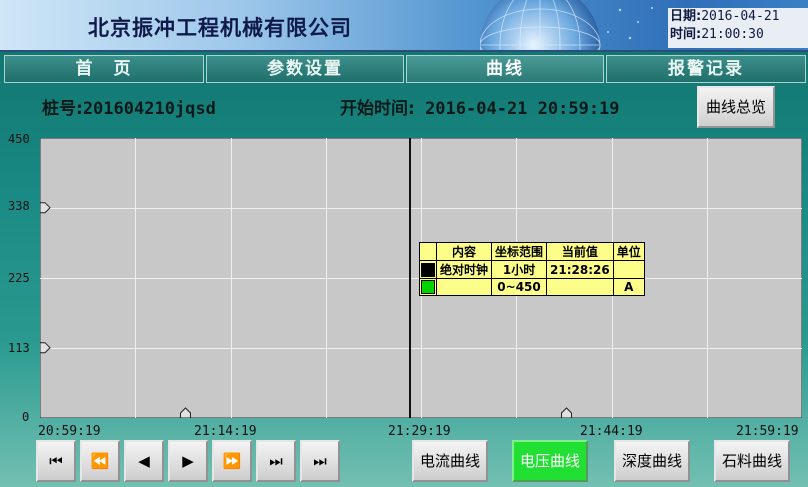  I want to click on skip-end-icon: ⏭, so click(320, 461).